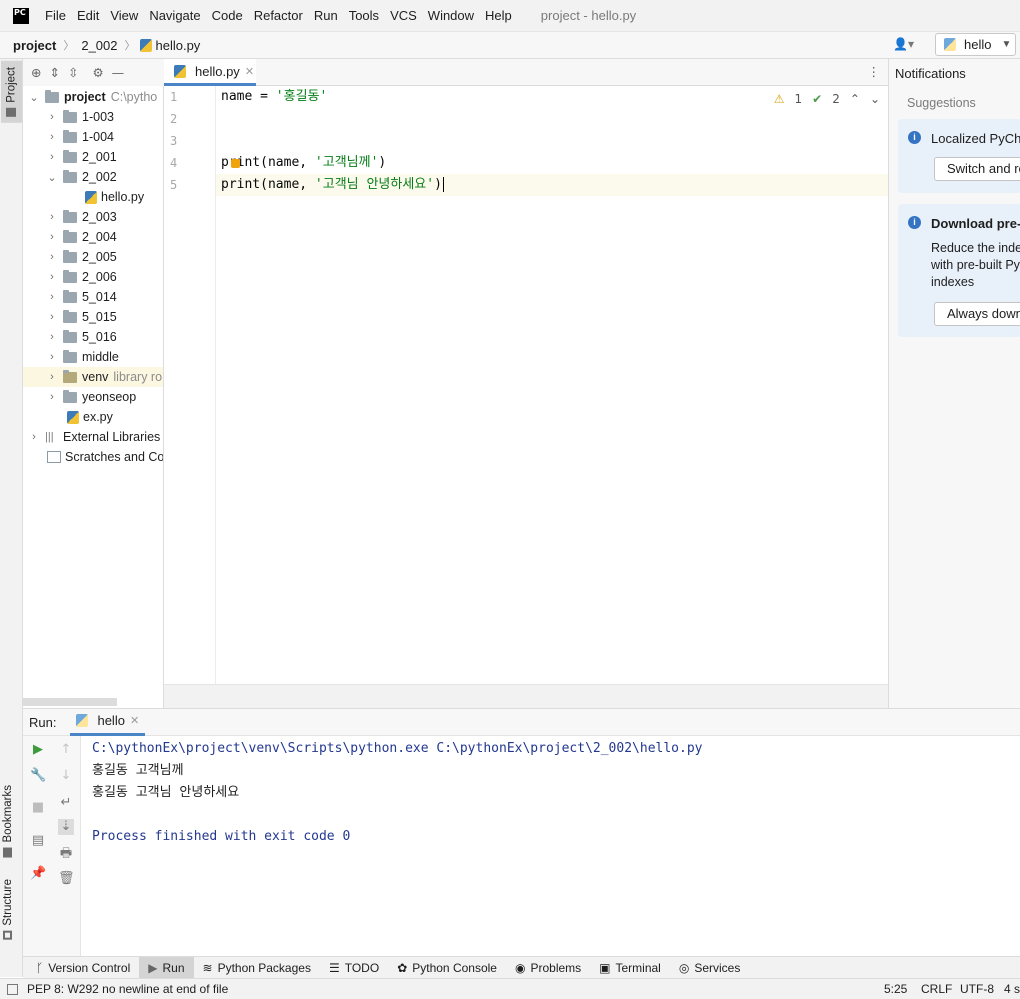 The image size is (1020, 999). I want to click on tree-item: › ||| External Libraries, so click(94, 437).